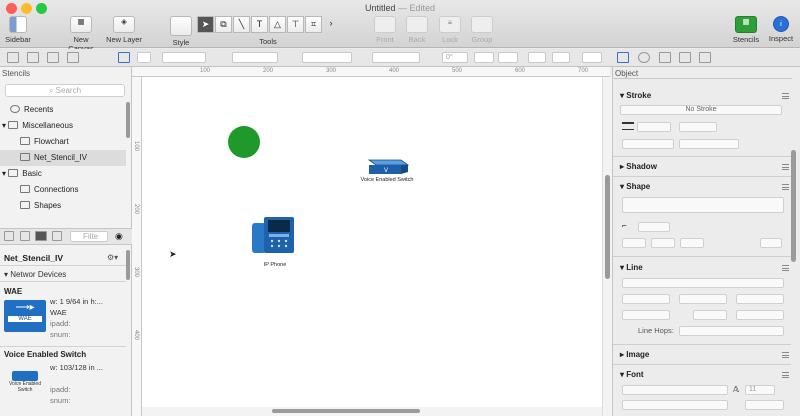 Image resolution: width=800 pixels, height=416 pixels. Describe the element at coordinates (184, 57) in the screenshot. I see `x-position-field` at that location.